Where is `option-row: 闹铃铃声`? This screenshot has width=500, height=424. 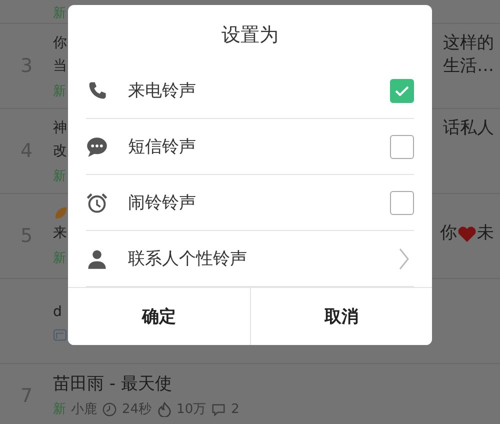 option-row: 闹铃铃声 is located at coordinates (250, 203).